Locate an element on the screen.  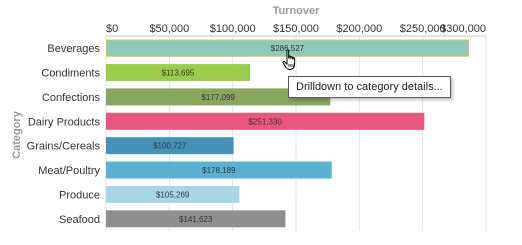
x-tick-label: $300,000 is located at coordinates (463, 29).